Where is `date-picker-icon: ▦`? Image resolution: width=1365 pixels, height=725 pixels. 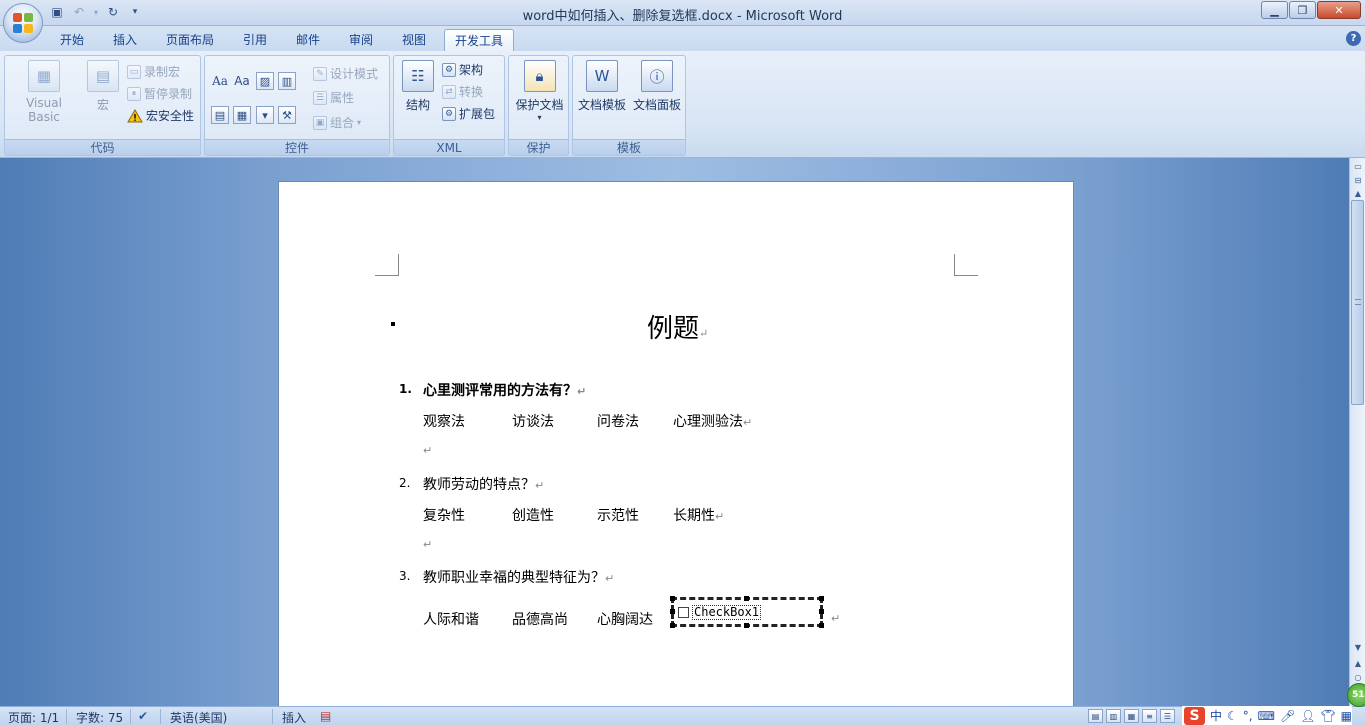
date-picker-icon: ▦ is located at coordinates (242, 115).